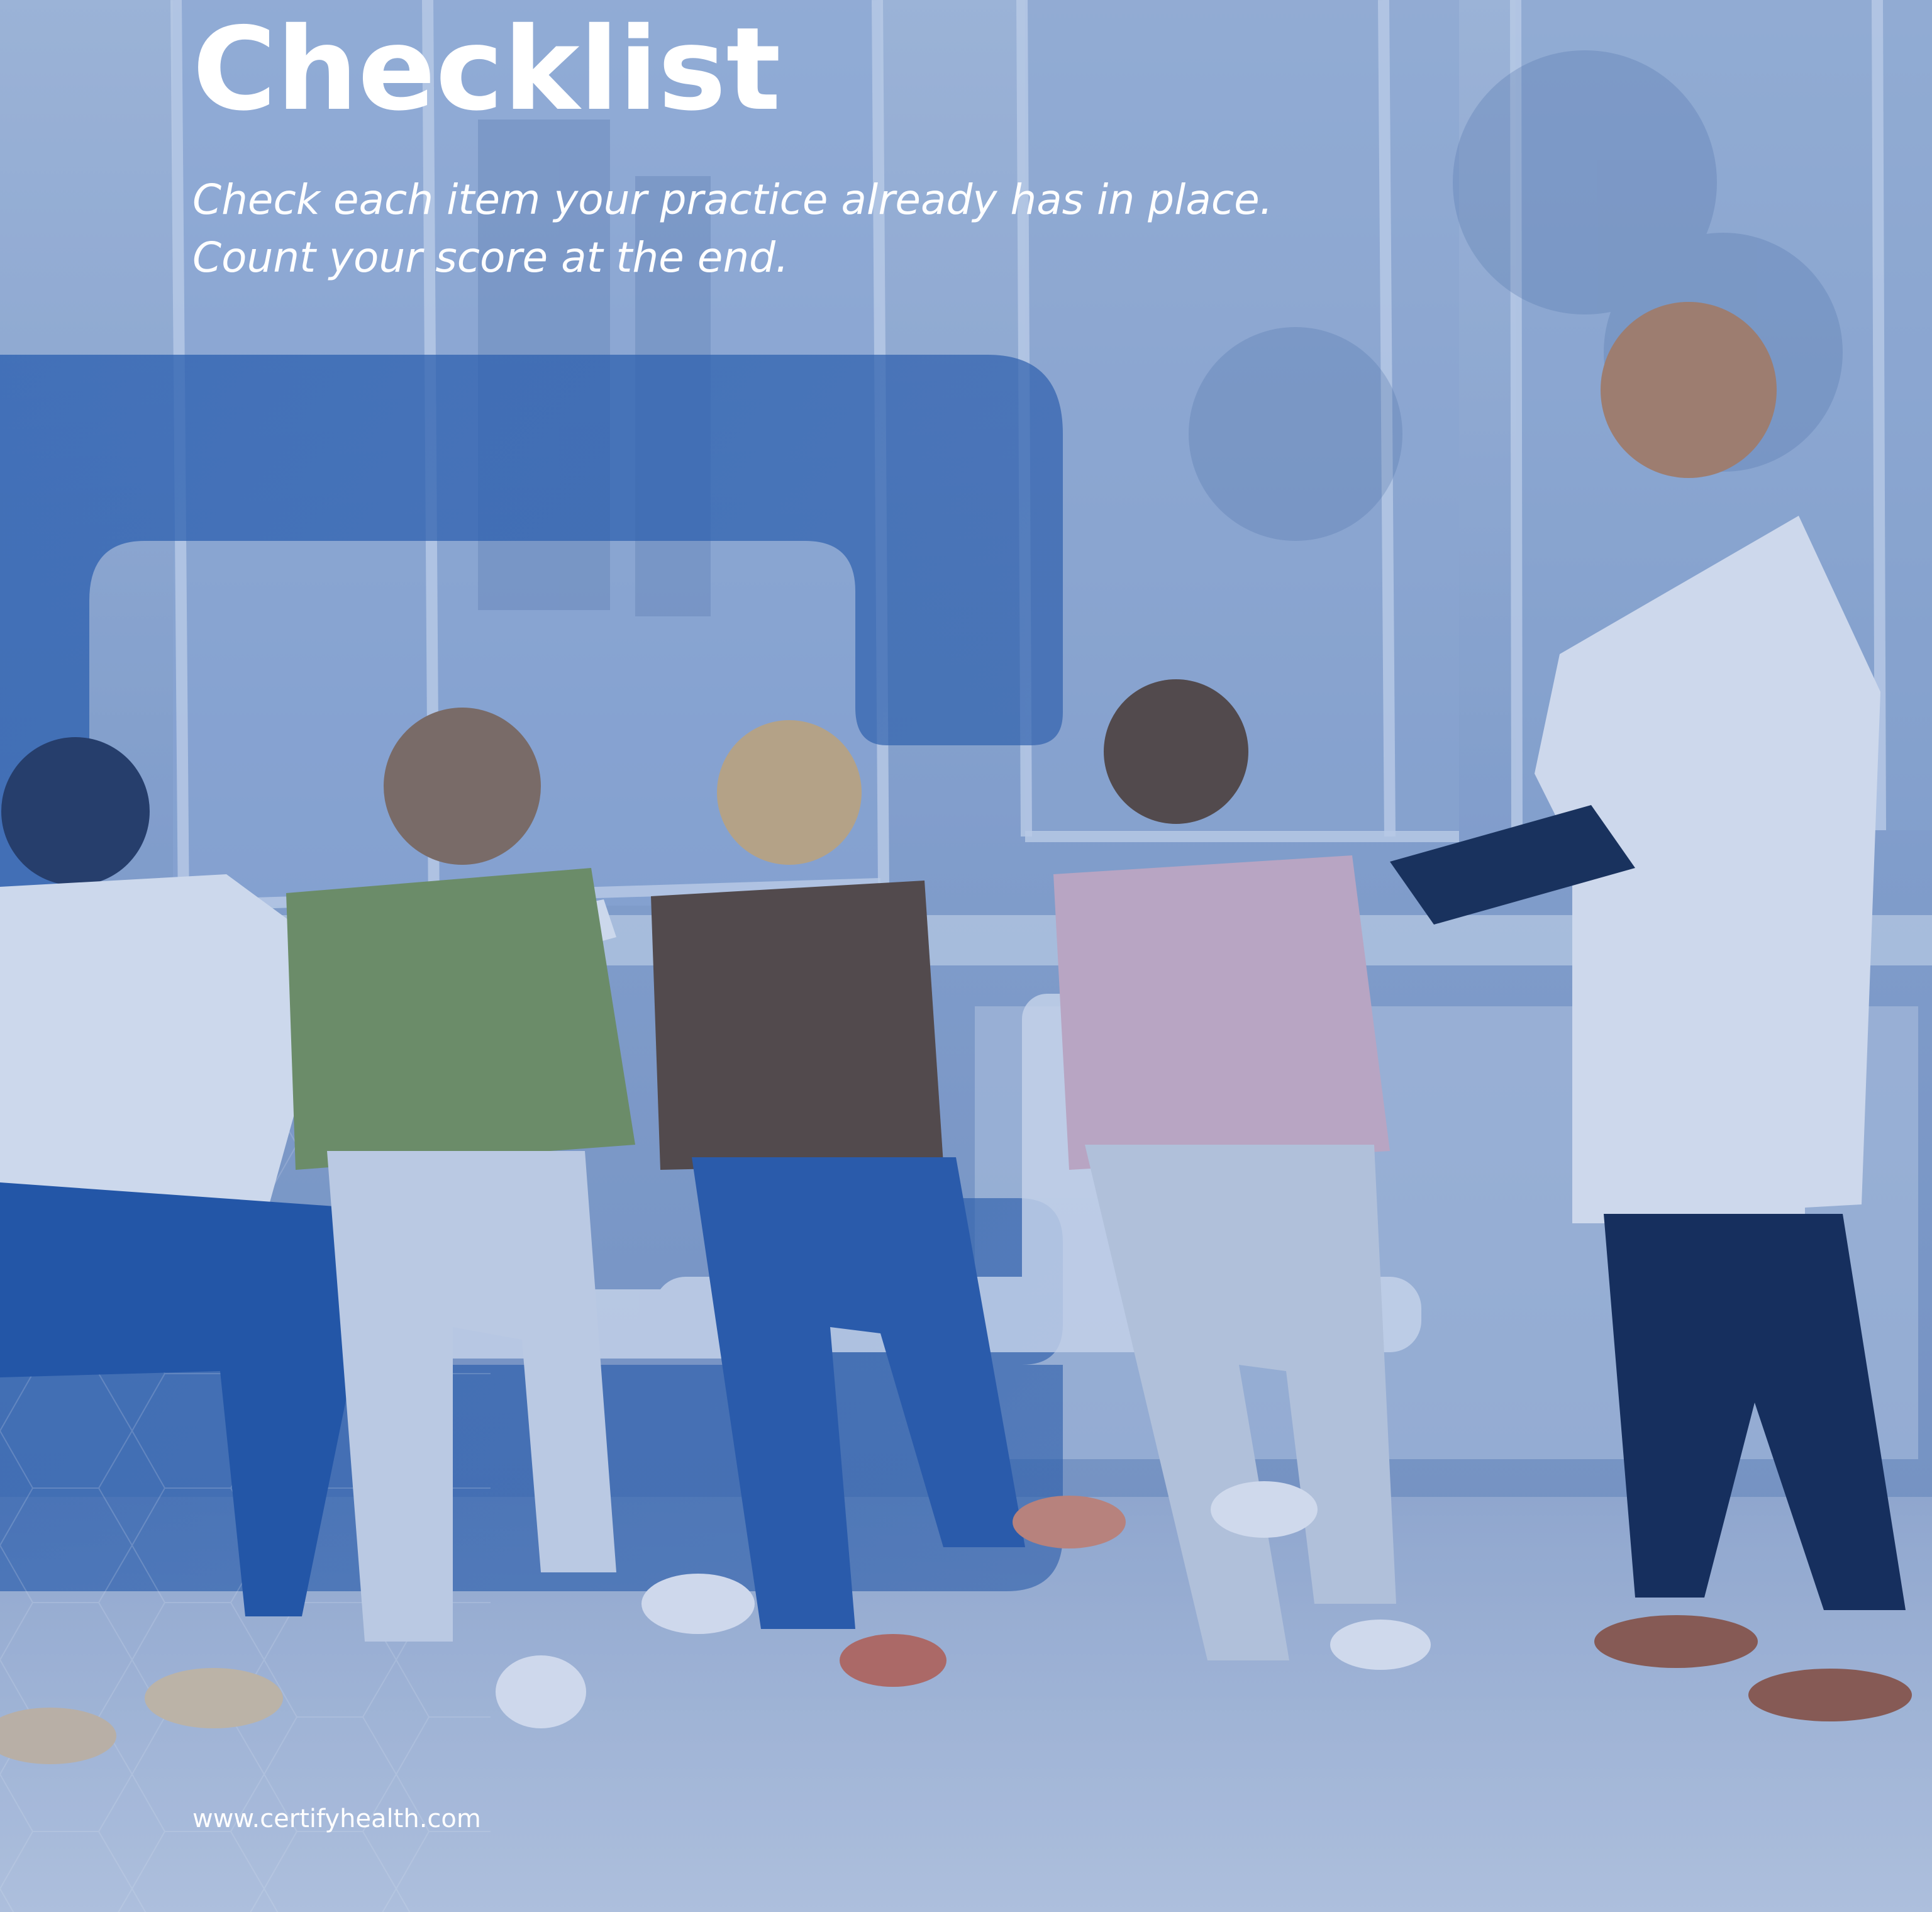 Image resolution: width=1932 pixels, height=1912 pixels. What do you see at coordinates (490, 257) in the screenshot?
I see `instructions-line-2: Count your score at the end.` at bounding box center [490, 257].